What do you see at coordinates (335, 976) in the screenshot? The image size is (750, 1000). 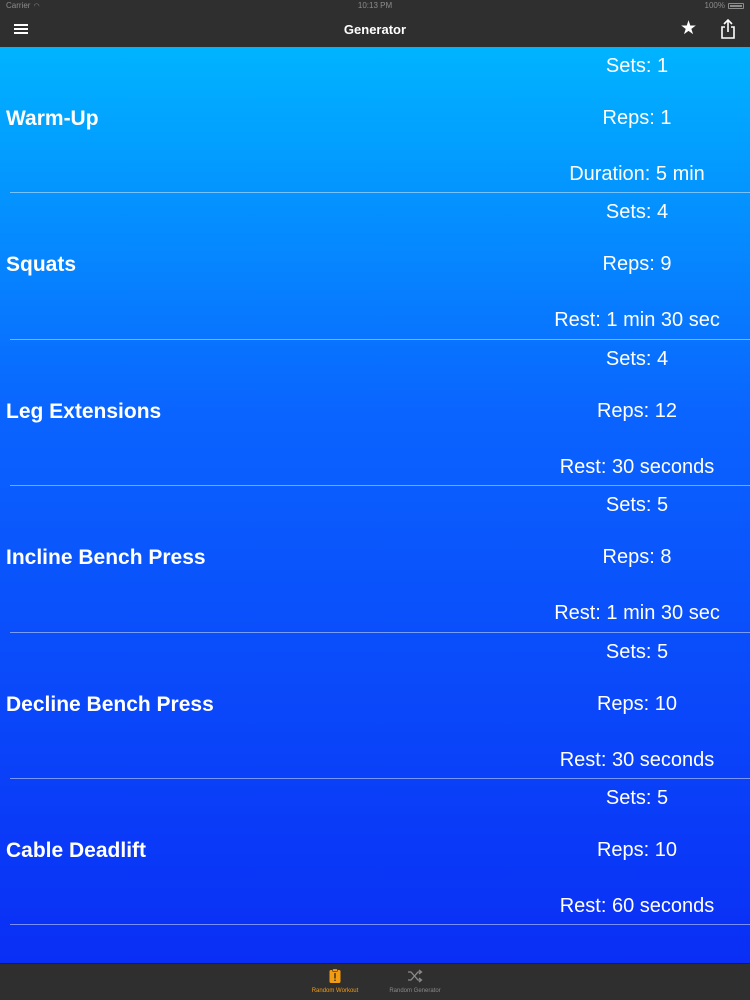 I see `clipboard-icon` at bounding box center [335, 976].